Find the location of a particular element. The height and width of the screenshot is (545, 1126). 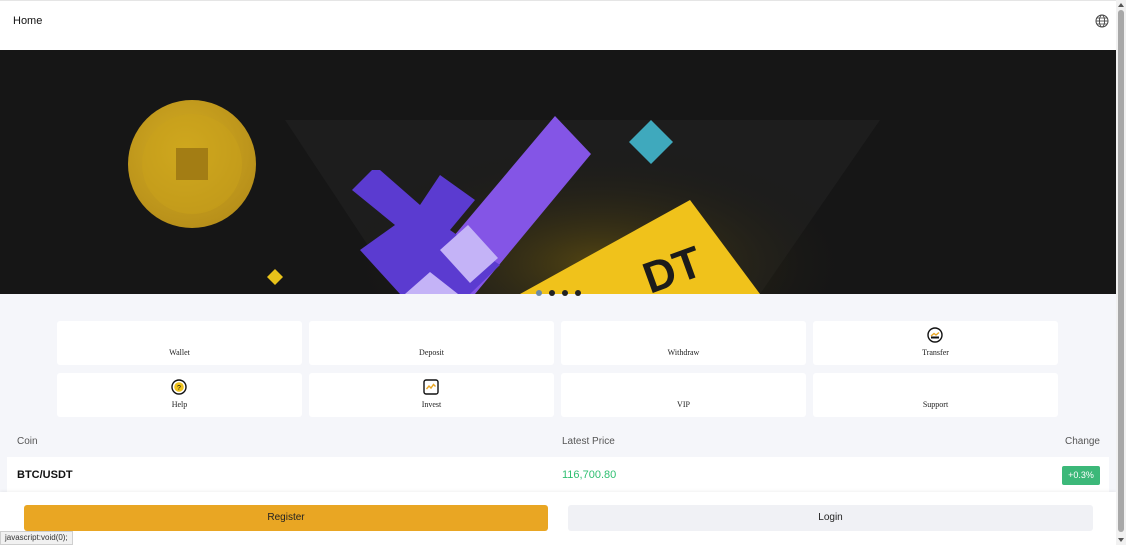

browser-status-bar: javascript:void(0); is located at coordinates (36, 538).